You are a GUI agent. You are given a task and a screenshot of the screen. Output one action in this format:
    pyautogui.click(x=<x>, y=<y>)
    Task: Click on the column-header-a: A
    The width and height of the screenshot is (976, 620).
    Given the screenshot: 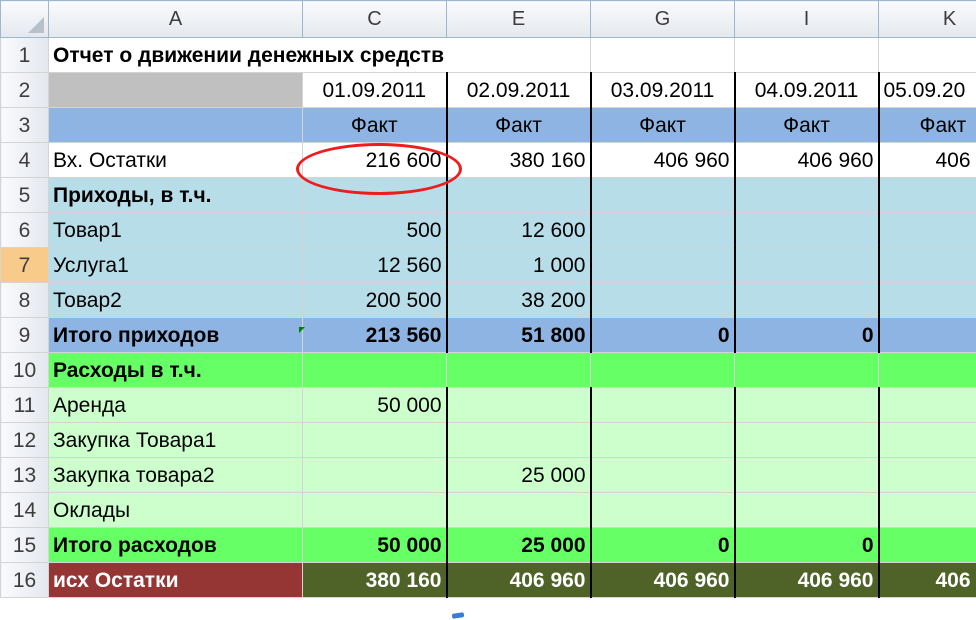 What is the action you would take?
    pyautogui.click(x=175, y=19)
    